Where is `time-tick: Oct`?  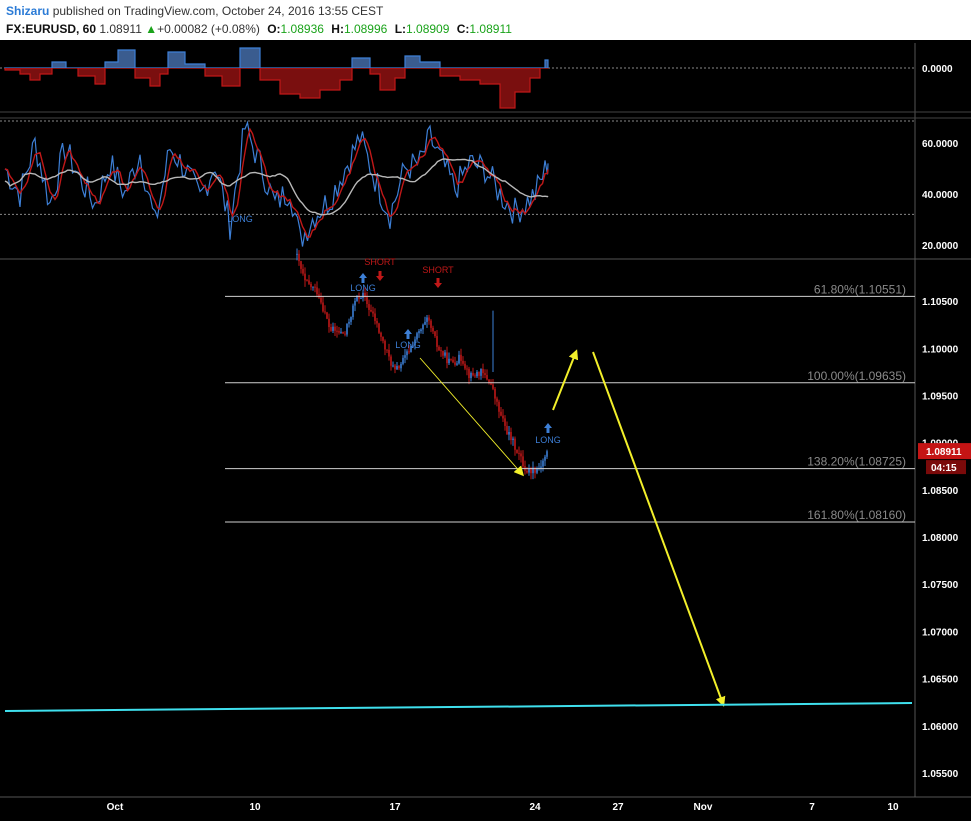 time-tick: Oct is located at coordinates (115, 807).